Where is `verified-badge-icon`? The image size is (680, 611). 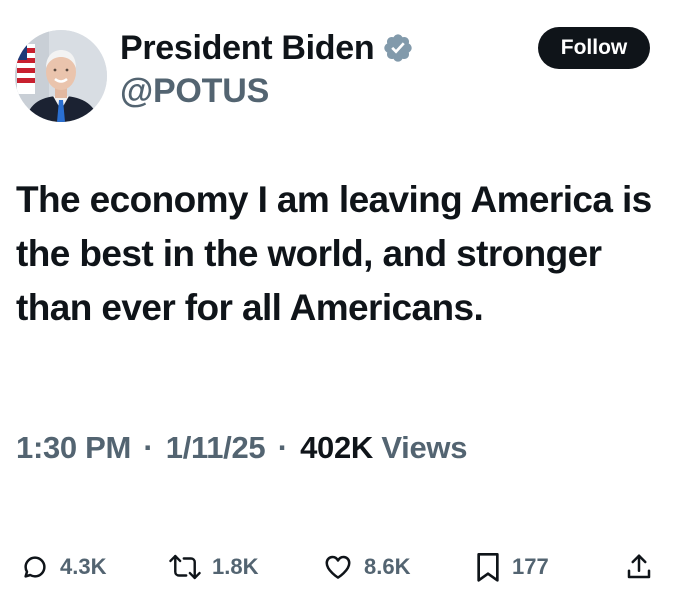 verified-badge-icon is located at coordinates (398, 48).